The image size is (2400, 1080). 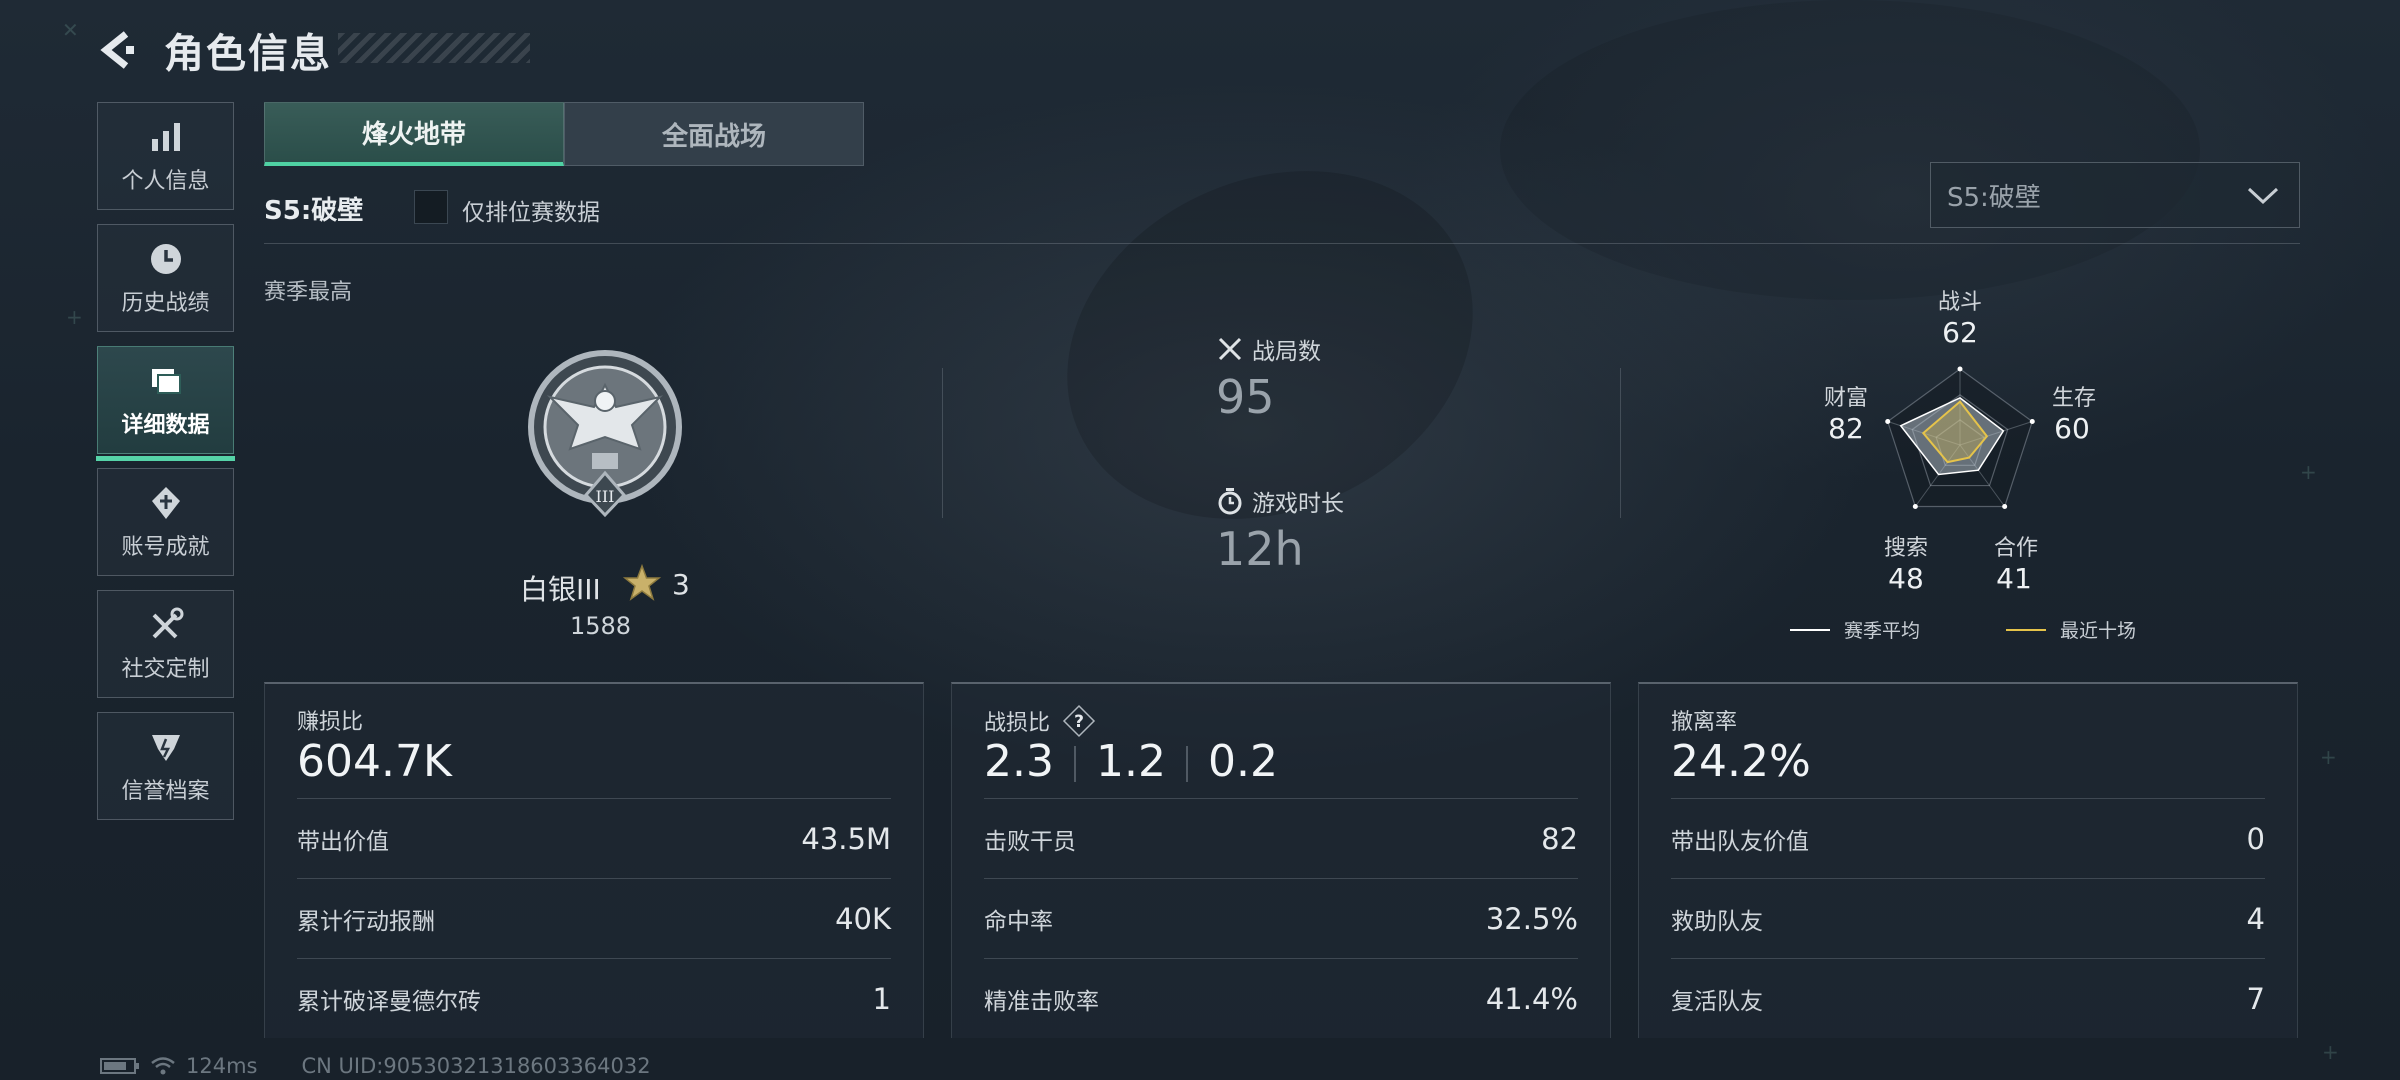 I want to click on card-big-value: 2.3 1.2 0.2, so click(x=1131, y=761).